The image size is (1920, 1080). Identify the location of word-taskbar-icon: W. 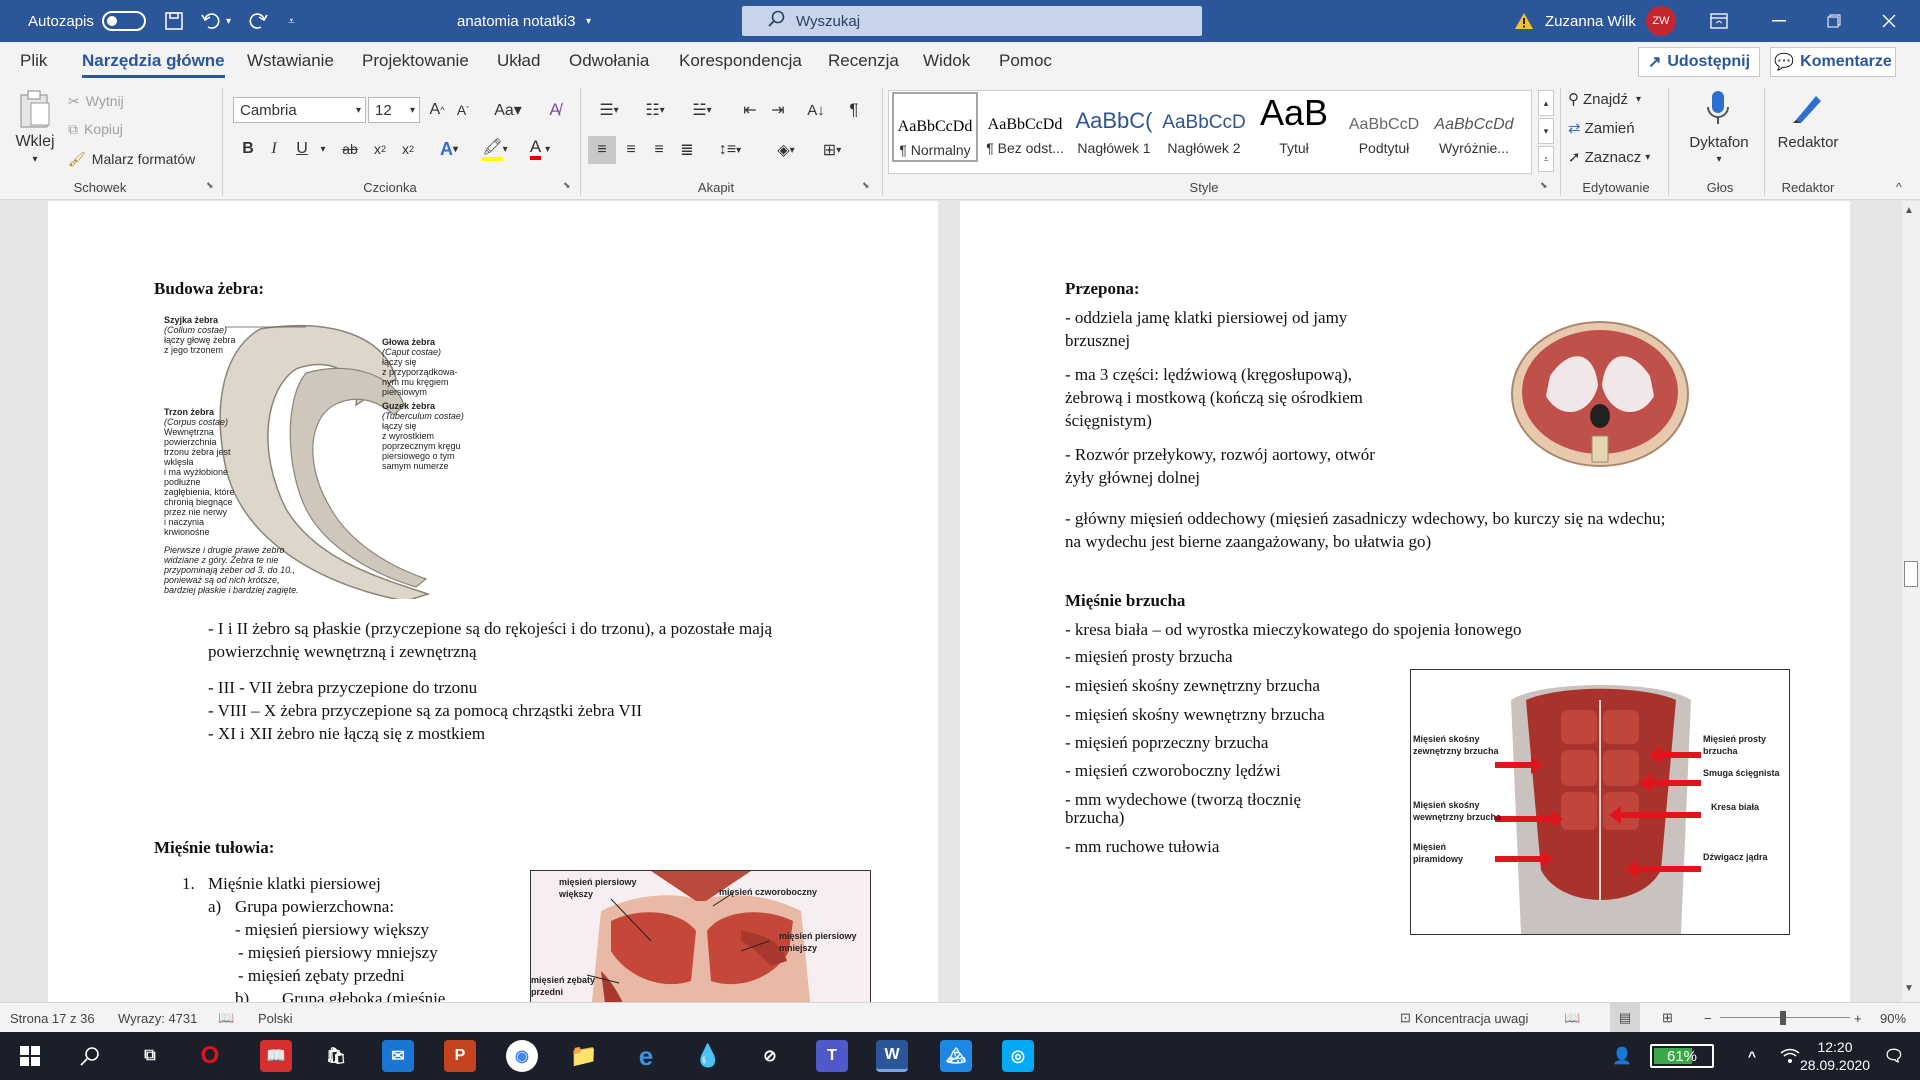
(892, 1056).